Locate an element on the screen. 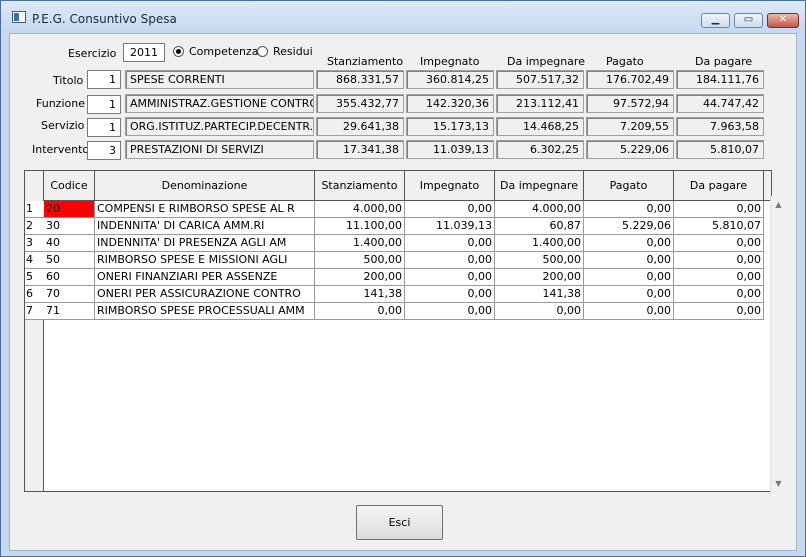  cell-stanziamento: 11.100,00 is located at coordinates (360, 226).